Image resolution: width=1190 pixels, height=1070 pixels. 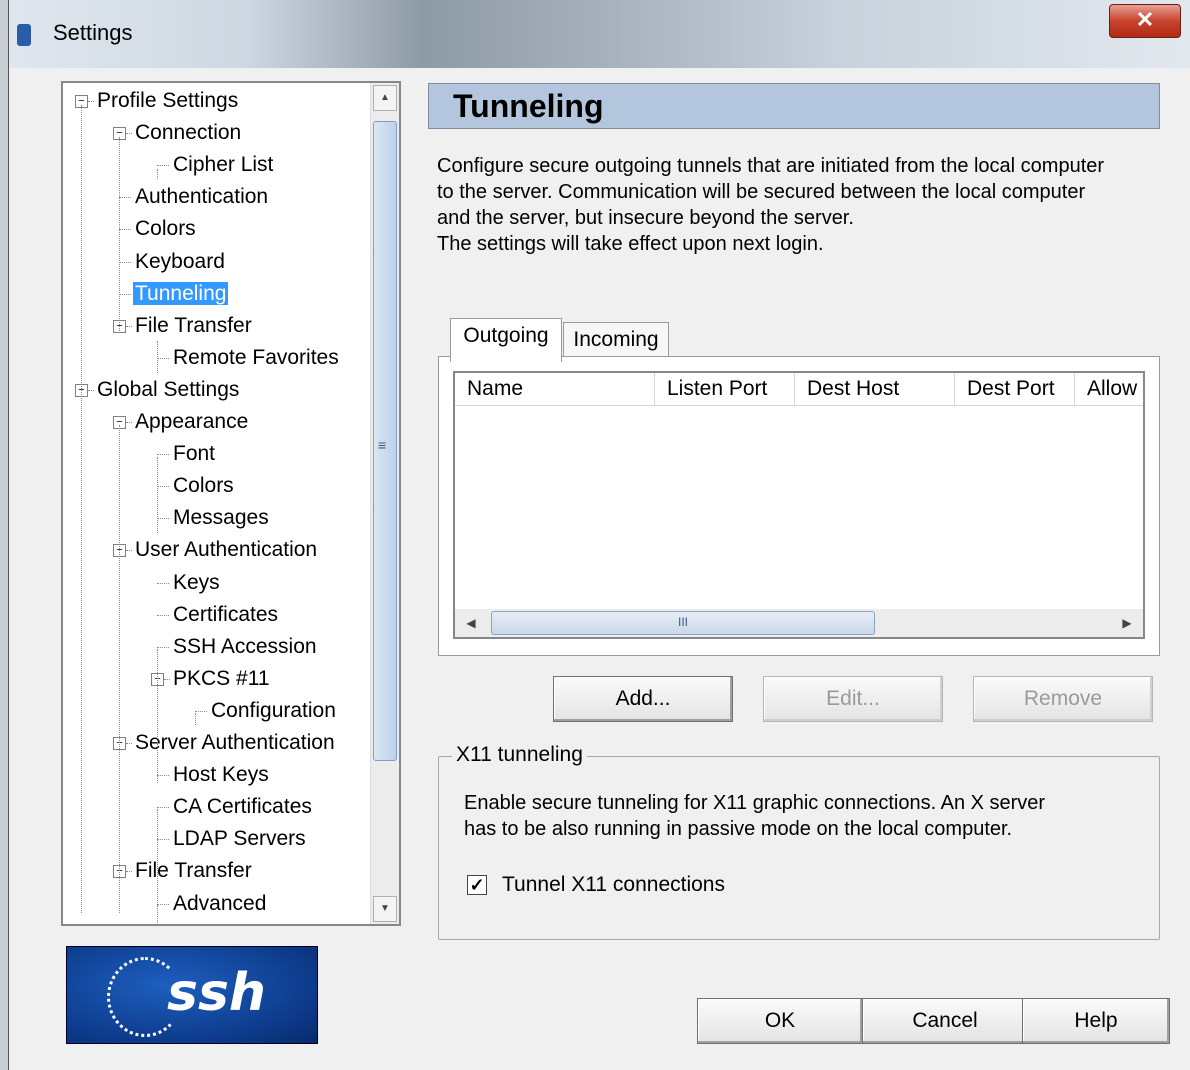 I want to click on tree-item-label: PKCS #11, so click(x=221, y=678).